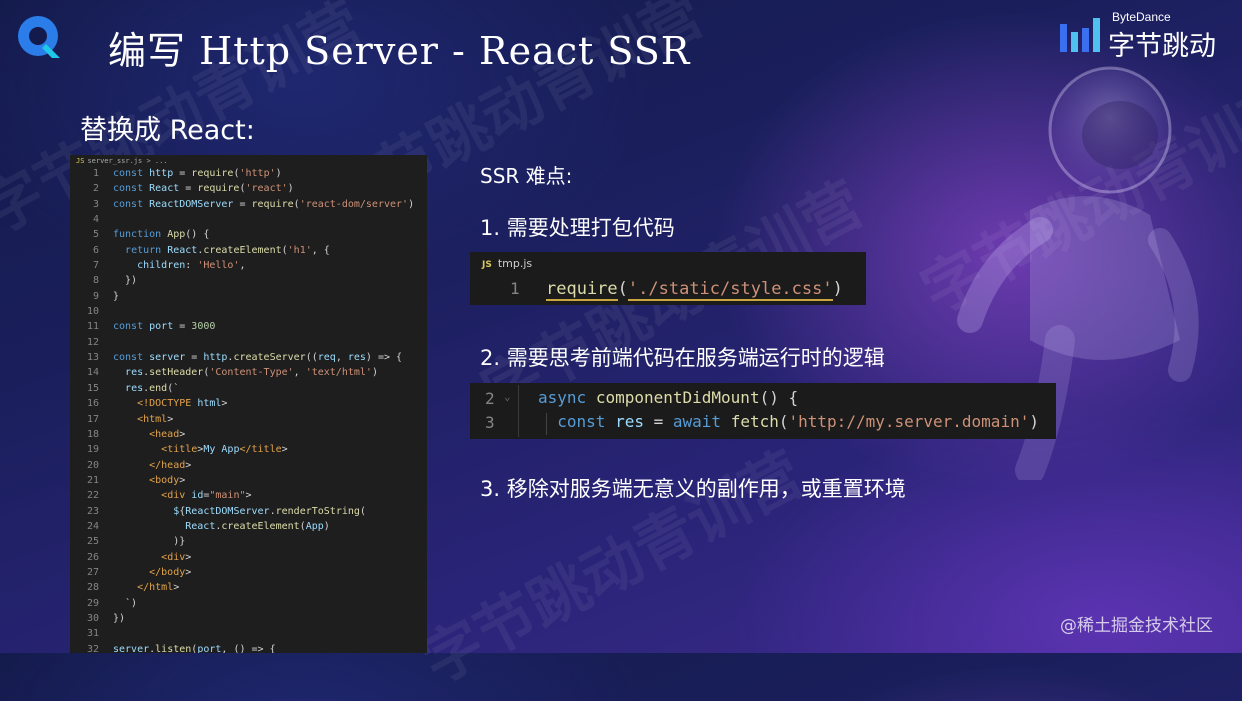  What do you see at coordinates (248, 434) in the screenshot?
I see `code-line: 18 <head>` at bounding box center [248, 434].